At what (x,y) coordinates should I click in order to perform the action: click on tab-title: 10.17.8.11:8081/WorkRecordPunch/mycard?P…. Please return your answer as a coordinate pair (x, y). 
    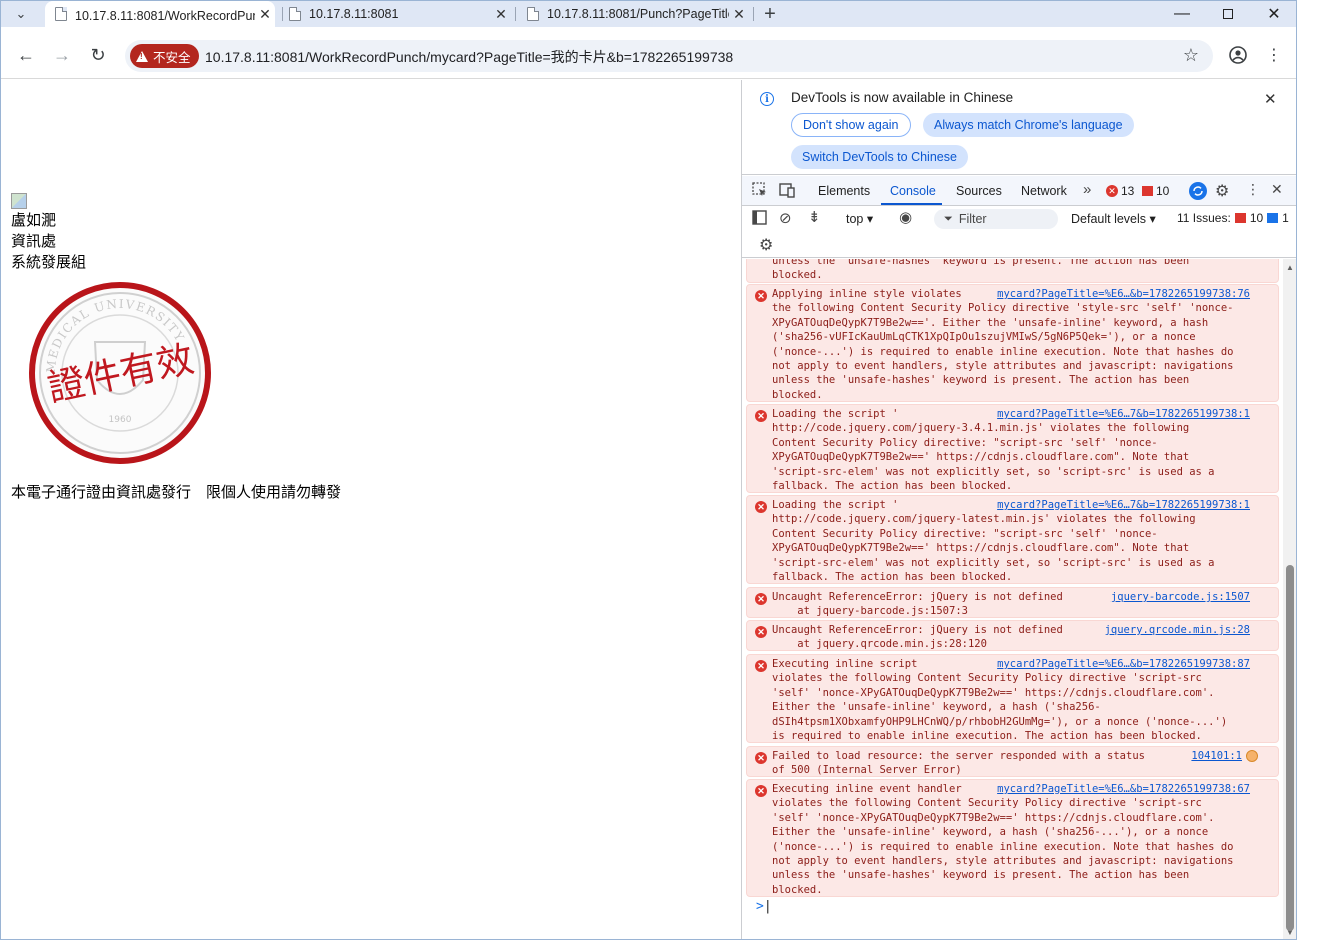
    Looking at the image, I should click on (165, 15).